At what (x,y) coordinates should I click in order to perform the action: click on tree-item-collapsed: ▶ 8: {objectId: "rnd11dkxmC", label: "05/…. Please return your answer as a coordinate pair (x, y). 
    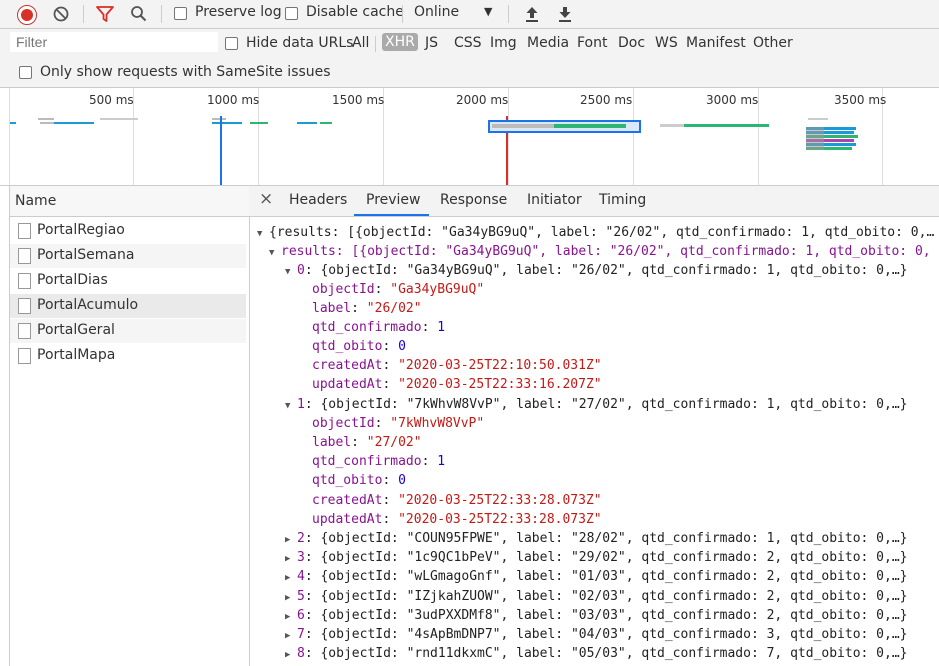
    Looking at the image, I should click on (596, 653).